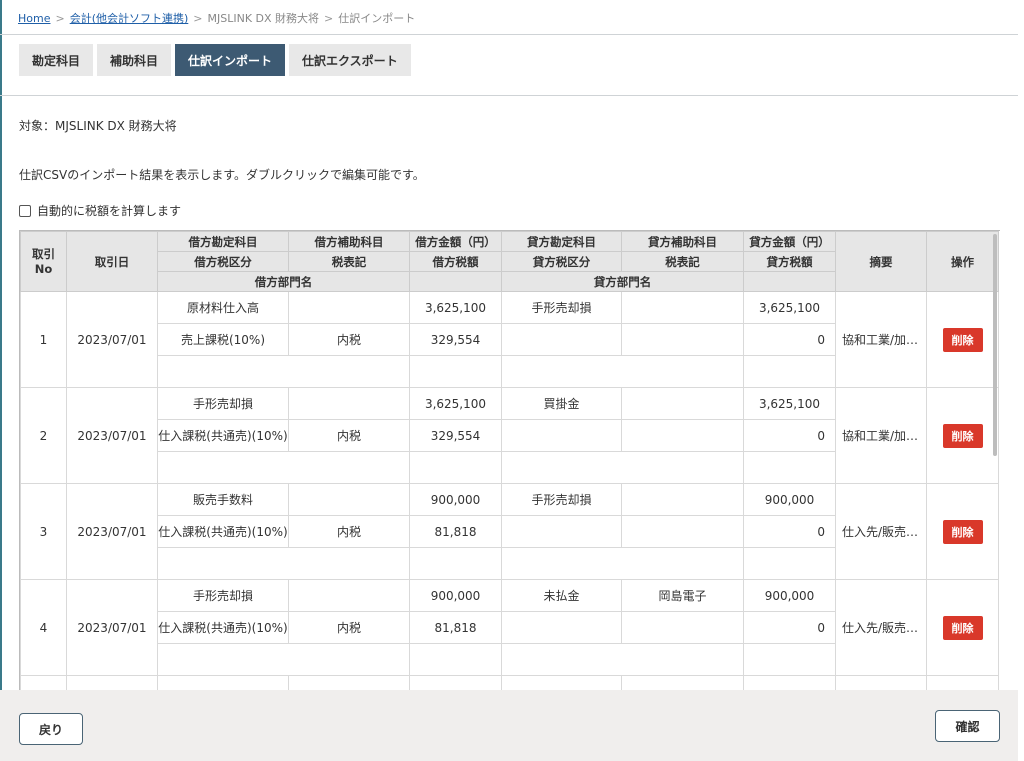  I want to click on header-credit-dept: 貸方部門名, so click(622, 281).